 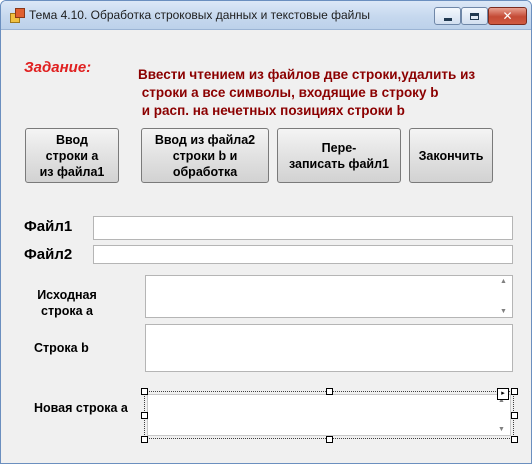 What do you see at coordinates (67, 303) in the screenshot?
I see `source-a-label: Исходная строка а` at bounding box center [67, 303].